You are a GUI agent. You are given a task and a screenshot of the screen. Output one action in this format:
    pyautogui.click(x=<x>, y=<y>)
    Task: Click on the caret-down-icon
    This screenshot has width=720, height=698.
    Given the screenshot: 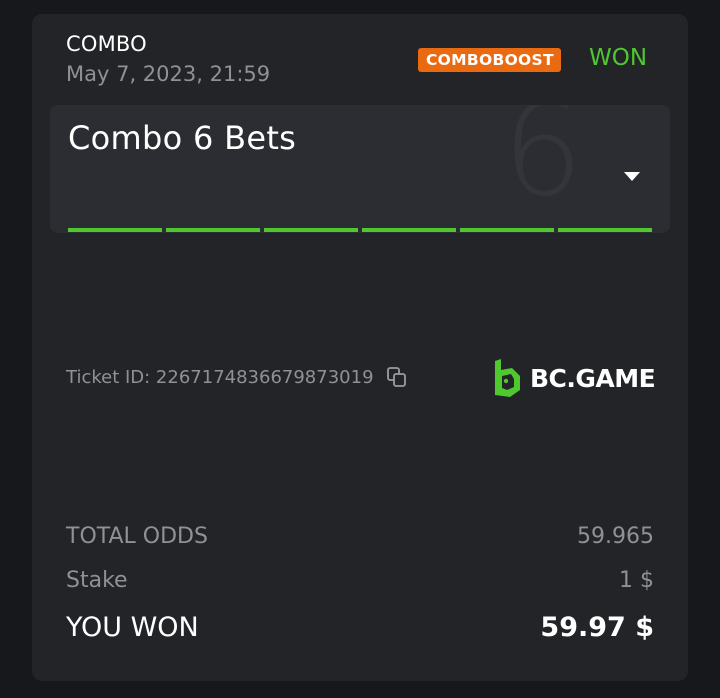 What is the action you would take?
    pyautogui.click(x=632, y=176)
    